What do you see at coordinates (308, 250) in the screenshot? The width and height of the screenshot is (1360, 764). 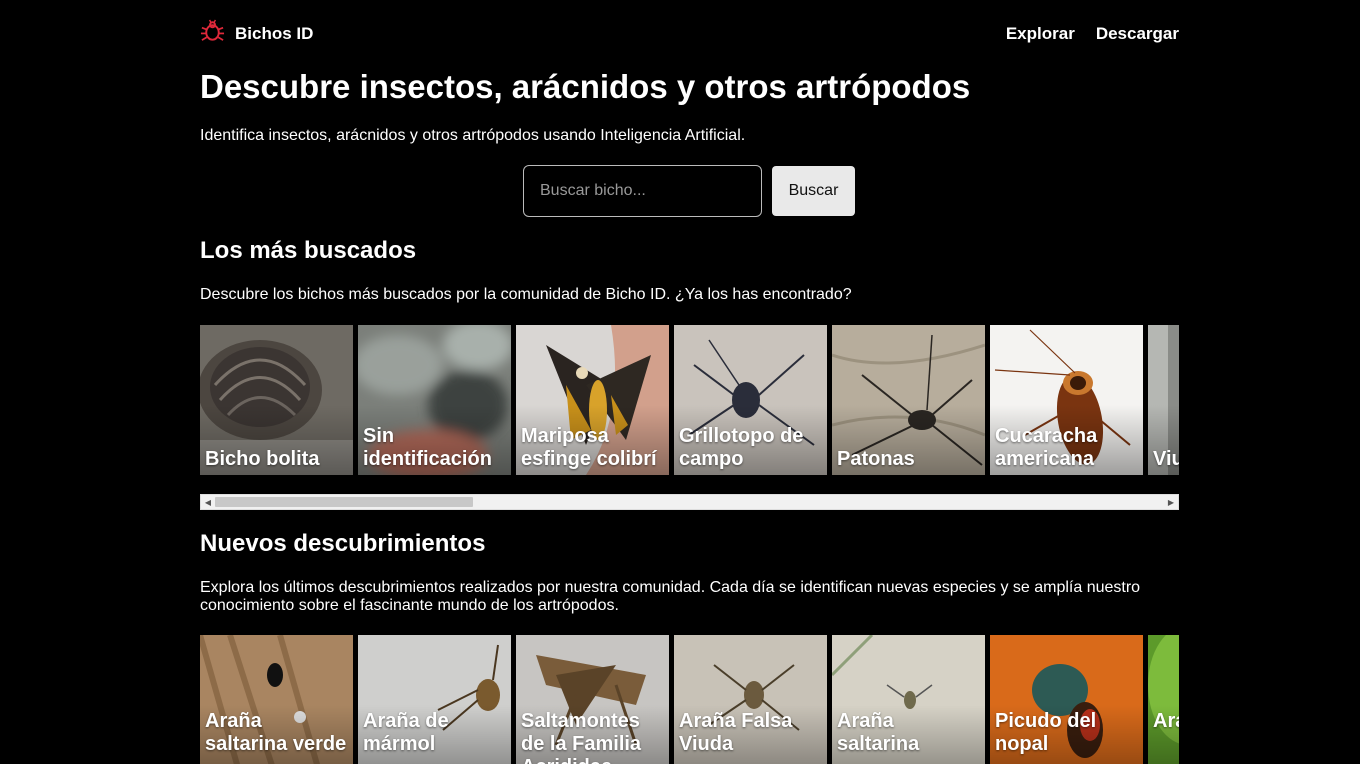 I see `popular-section-title: Los más buscados` at bounding box center [308, 250].